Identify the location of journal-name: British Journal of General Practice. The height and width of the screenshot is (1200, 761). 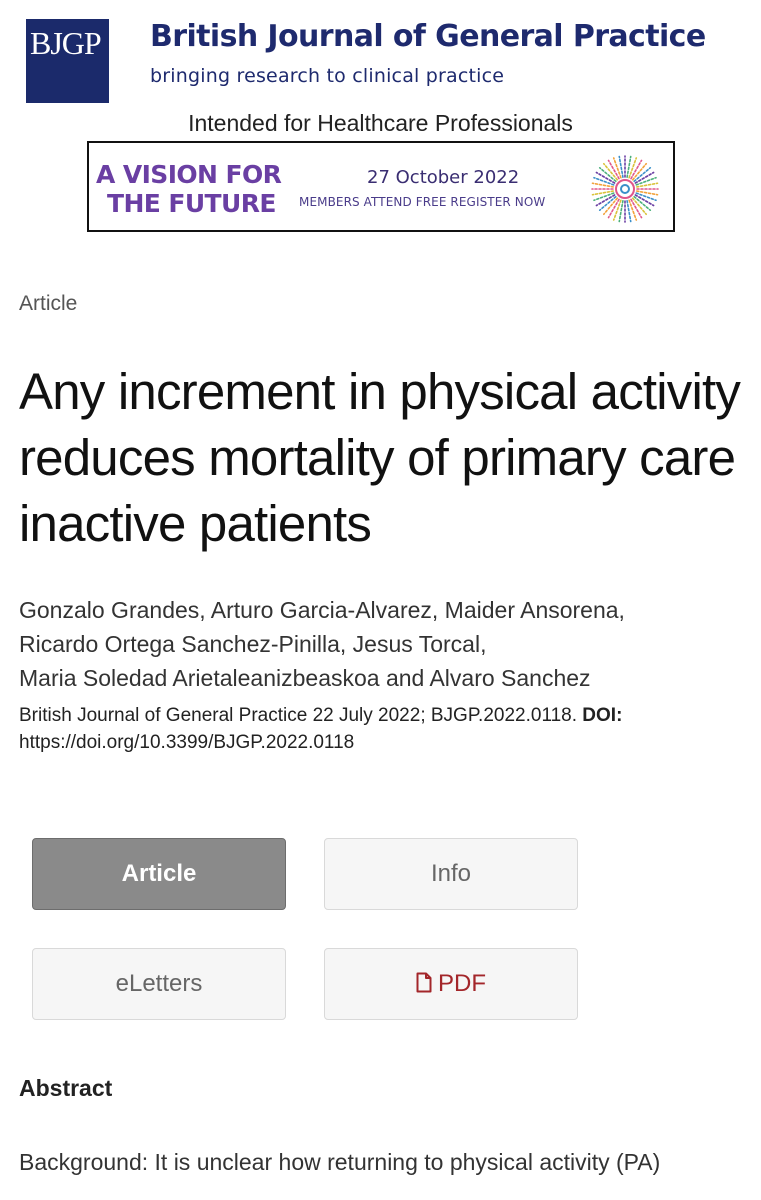
(428, 36).